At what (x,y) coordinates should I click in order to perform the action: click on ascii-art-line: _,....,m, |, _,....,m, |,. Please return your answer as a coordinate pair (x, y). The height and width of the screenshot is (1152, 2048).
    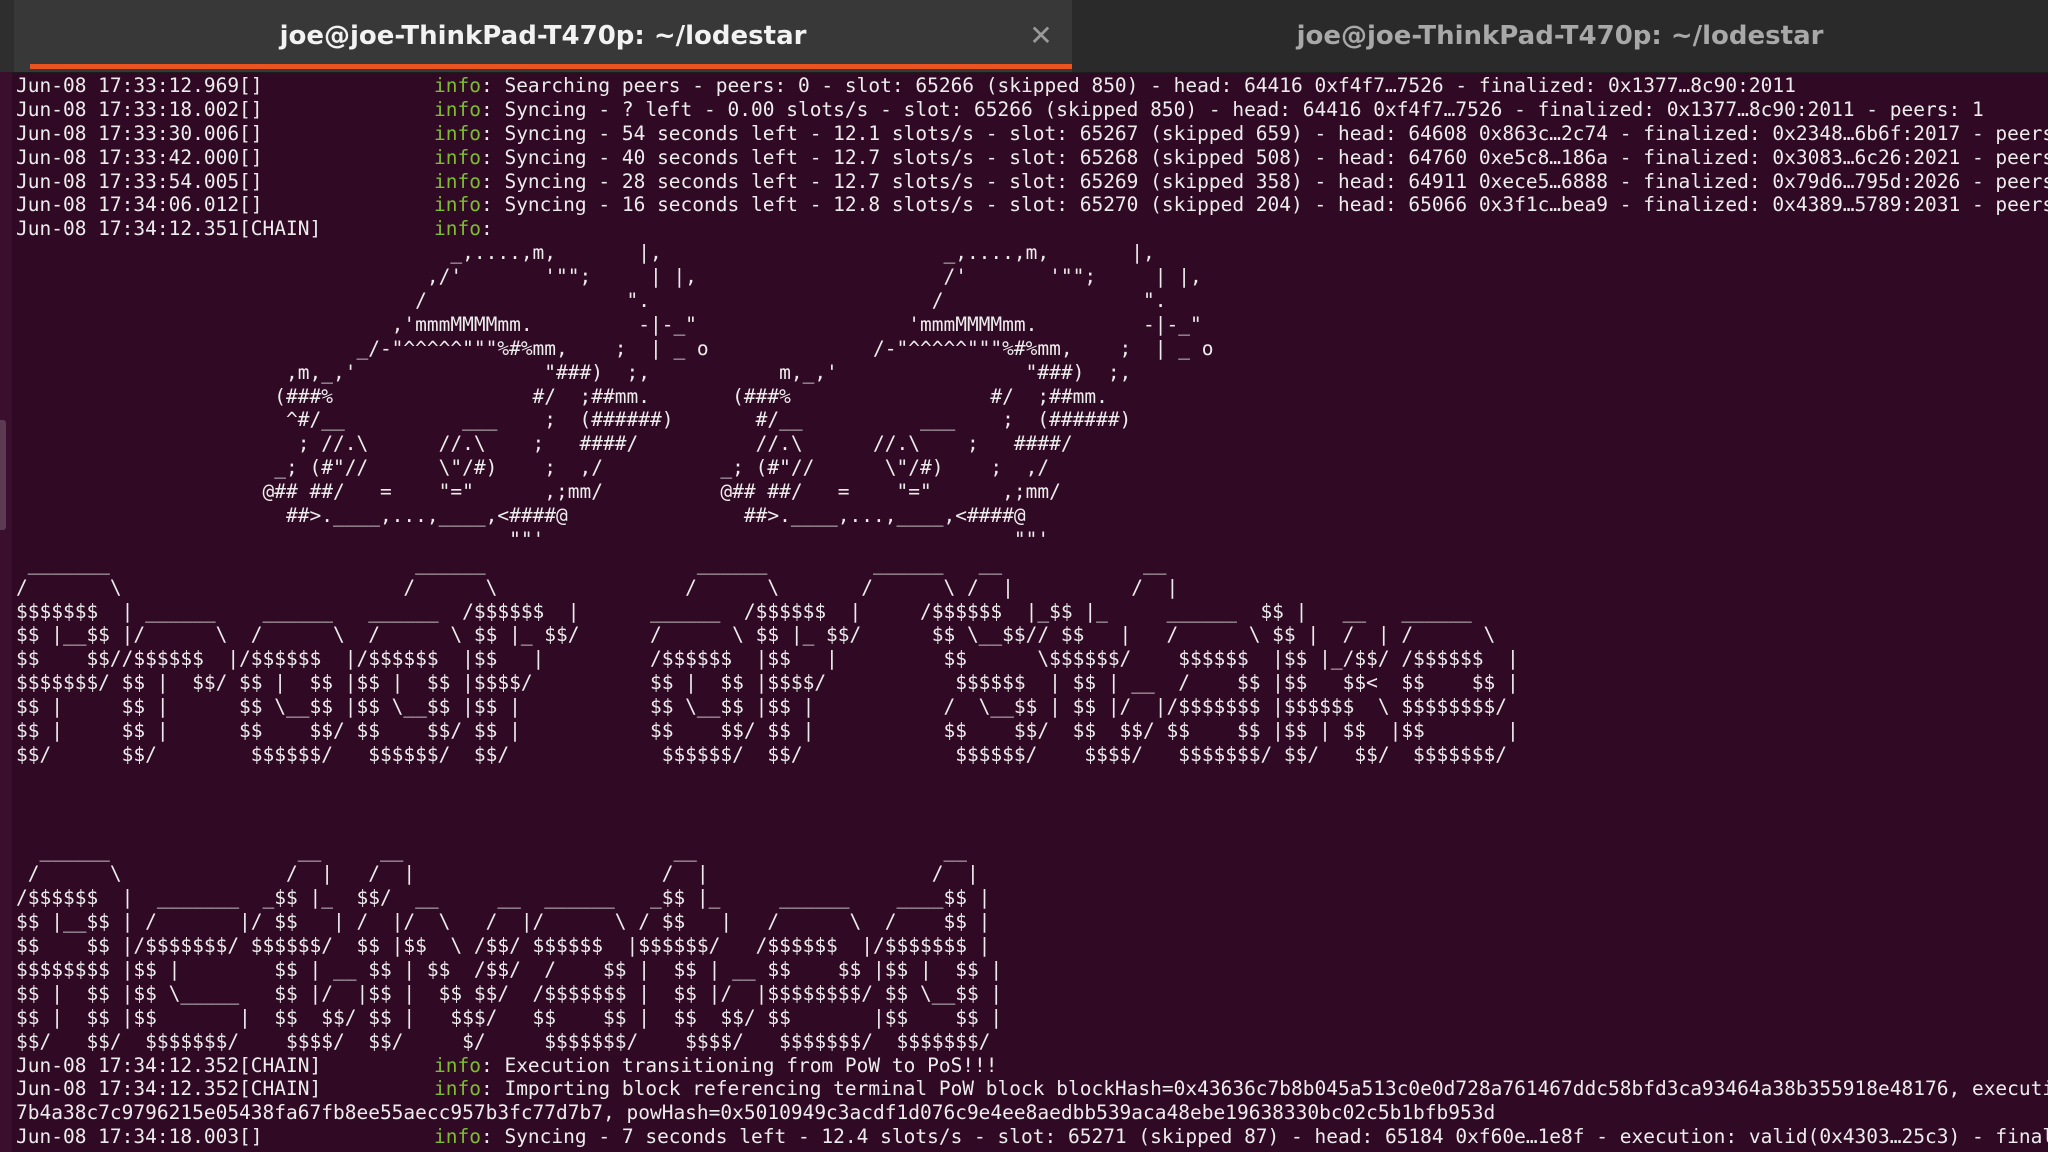
    Looking at the image, I should click on (585, 253).